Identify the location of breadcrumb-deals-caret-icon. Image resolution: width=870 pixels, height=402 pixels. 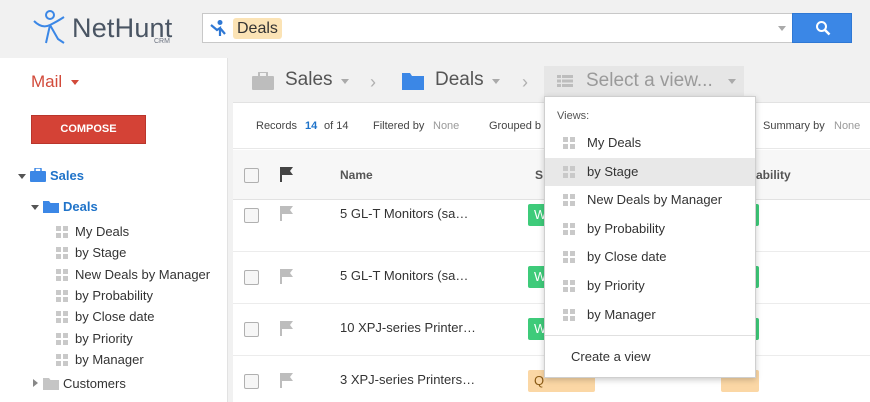
(496, 81).